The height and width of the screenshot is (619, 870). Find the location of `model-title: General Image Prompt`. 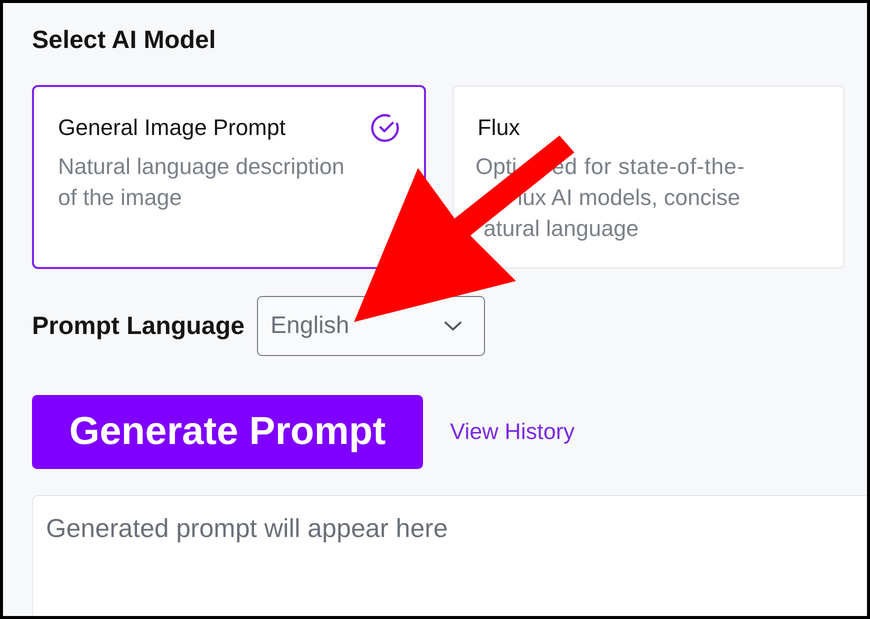

model-title: General Image Prompt is located at coordinates (172, 128).